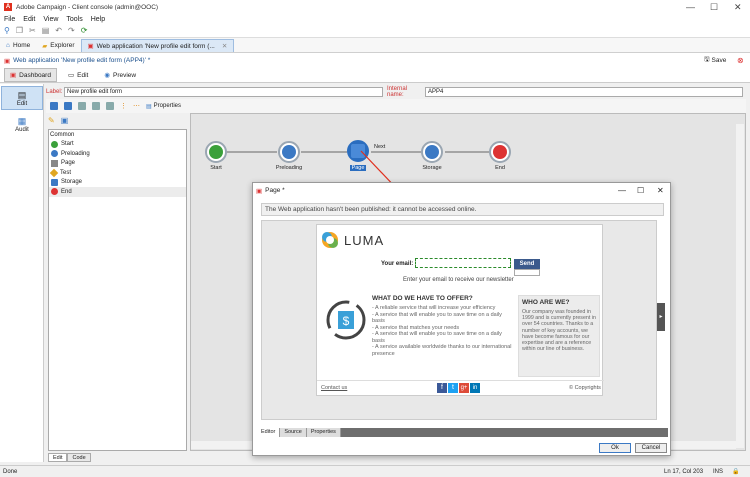  I want to click on select-icon, so click(110, 106).